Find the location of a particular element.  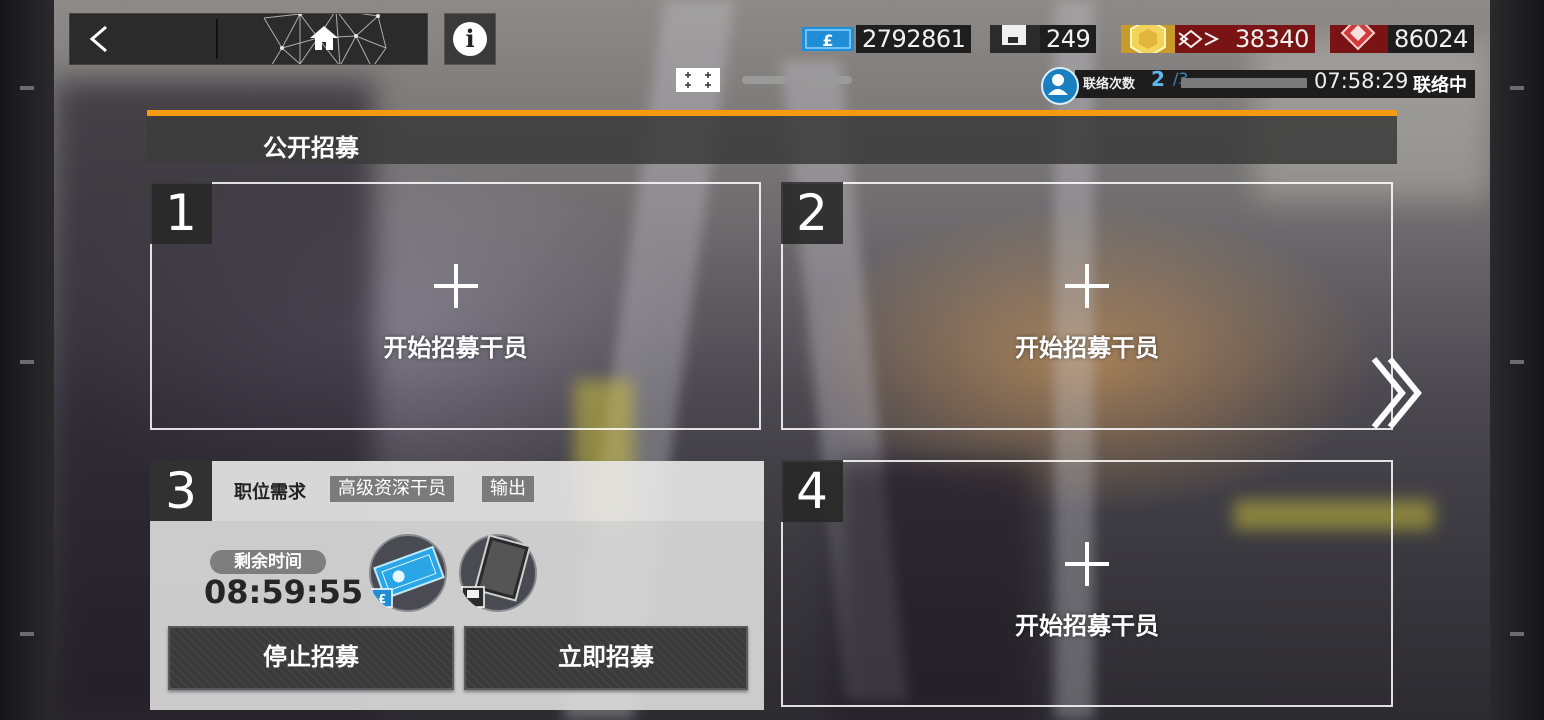

resource-orundum: 86024 is located at coordinates (1402, 39).